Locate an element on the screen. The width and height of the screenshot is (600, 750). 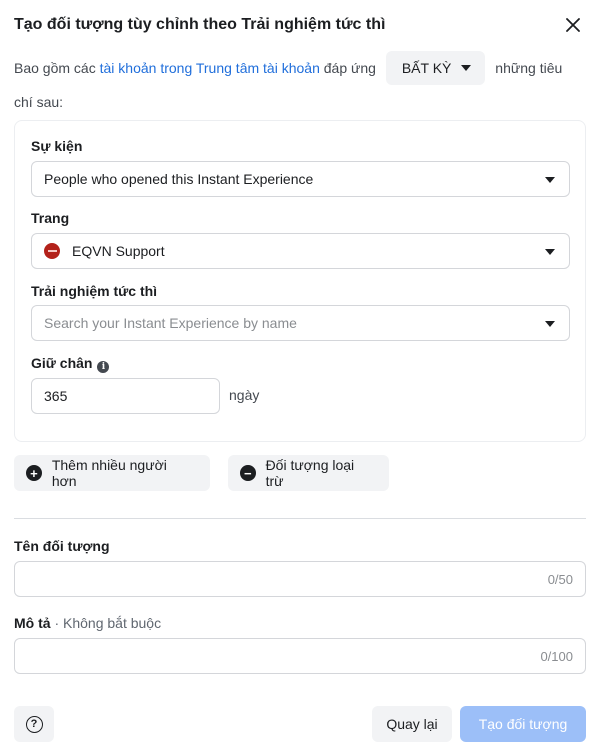
include-more-label: Thêm nhiều người hơn is located at coordinates (109, 473).